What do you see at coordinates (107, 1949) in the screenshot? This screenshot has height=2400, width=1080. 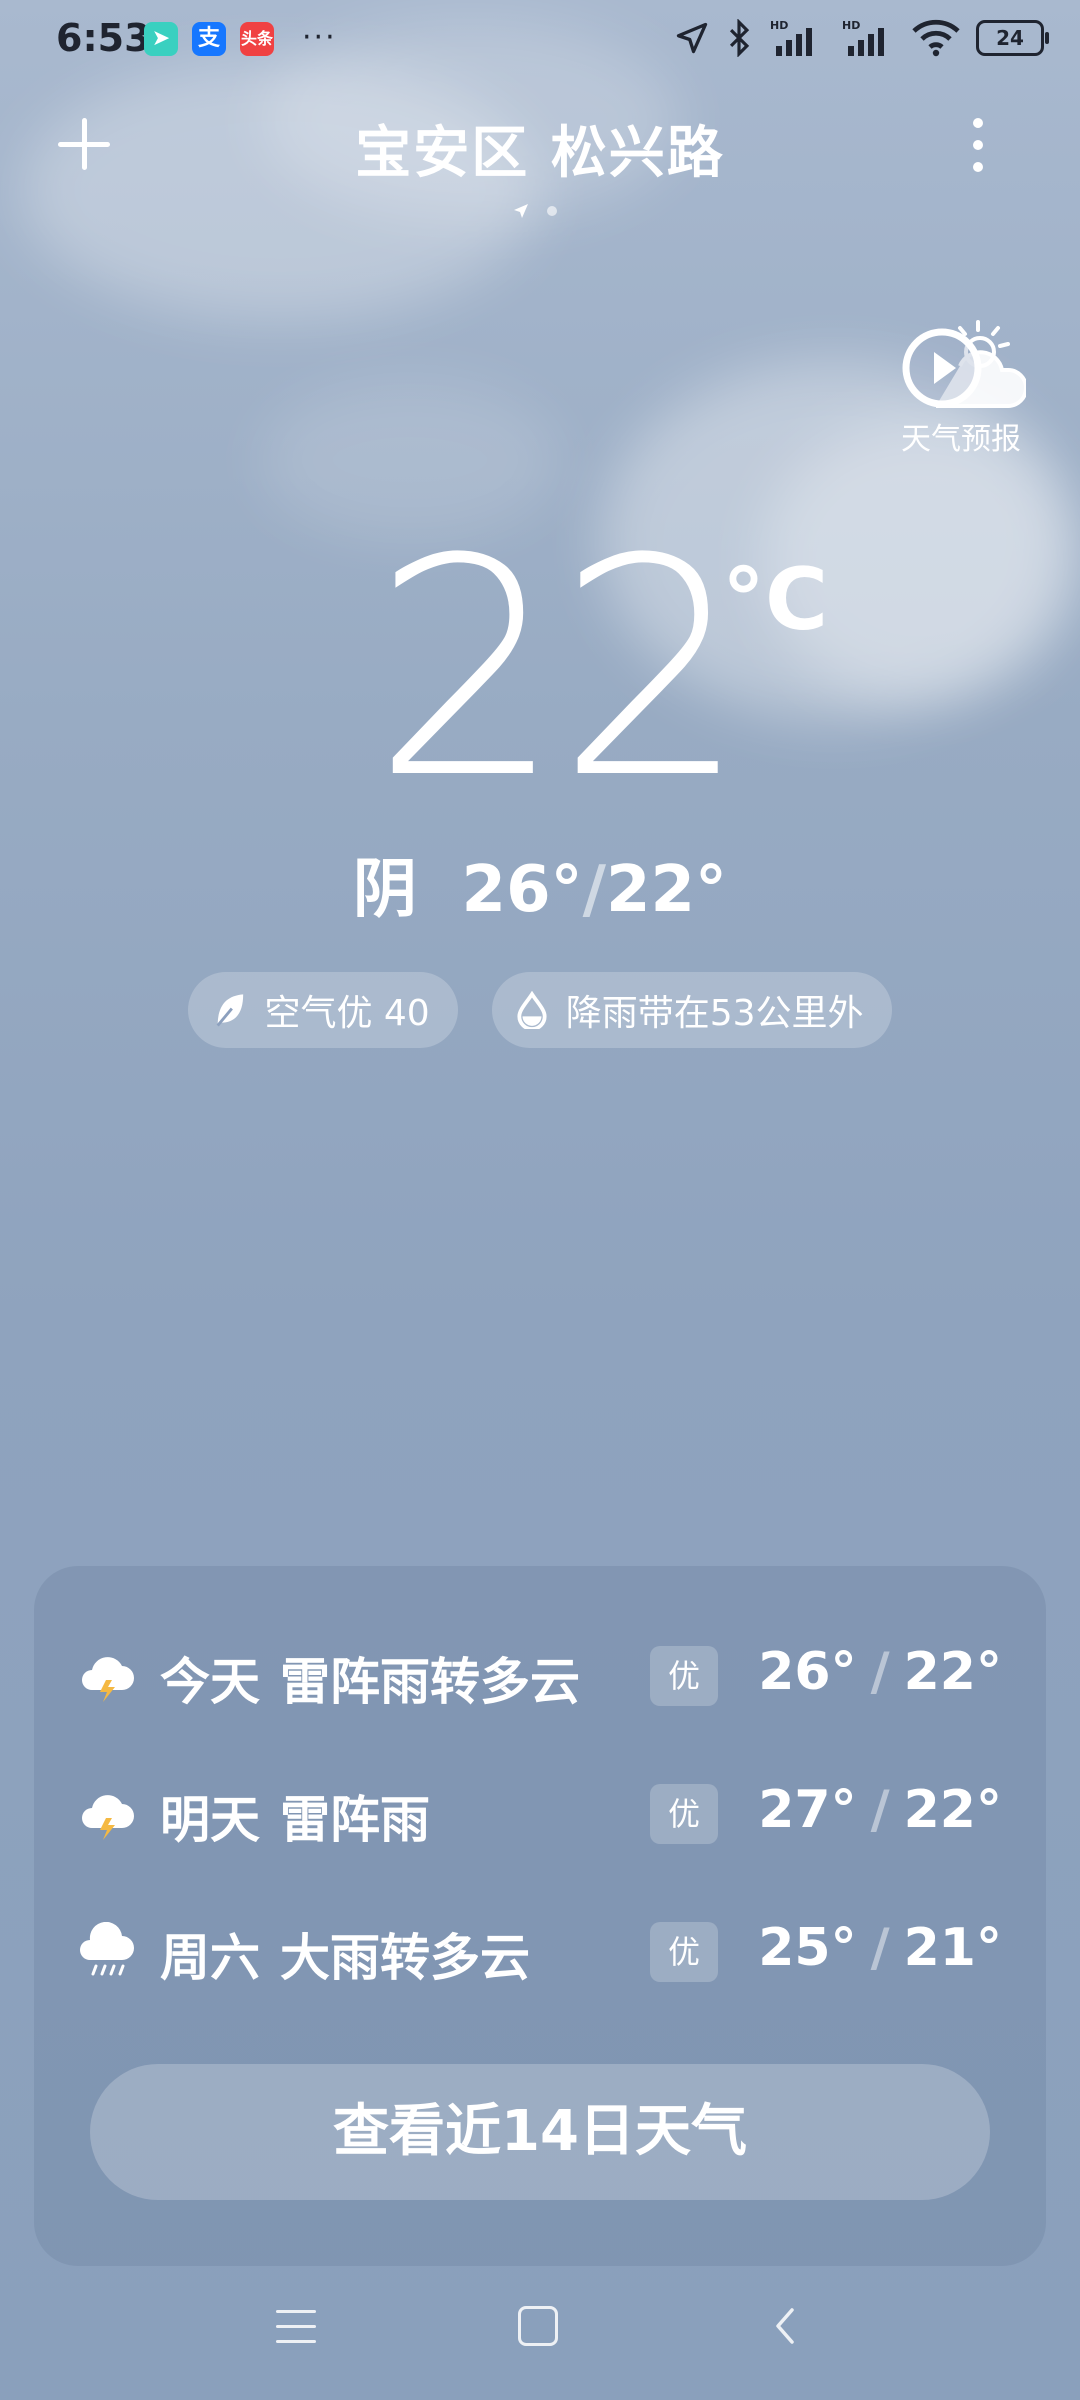 I see `rain-cloud-icon` at bounding box center [107, 1949].